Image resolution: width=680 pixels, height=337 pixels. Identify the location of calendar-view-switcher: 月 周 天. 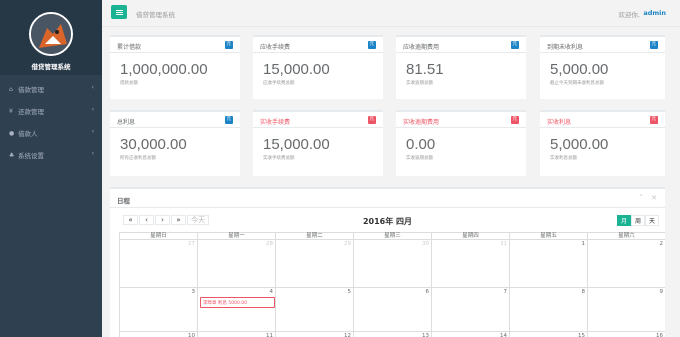
(638, 220).